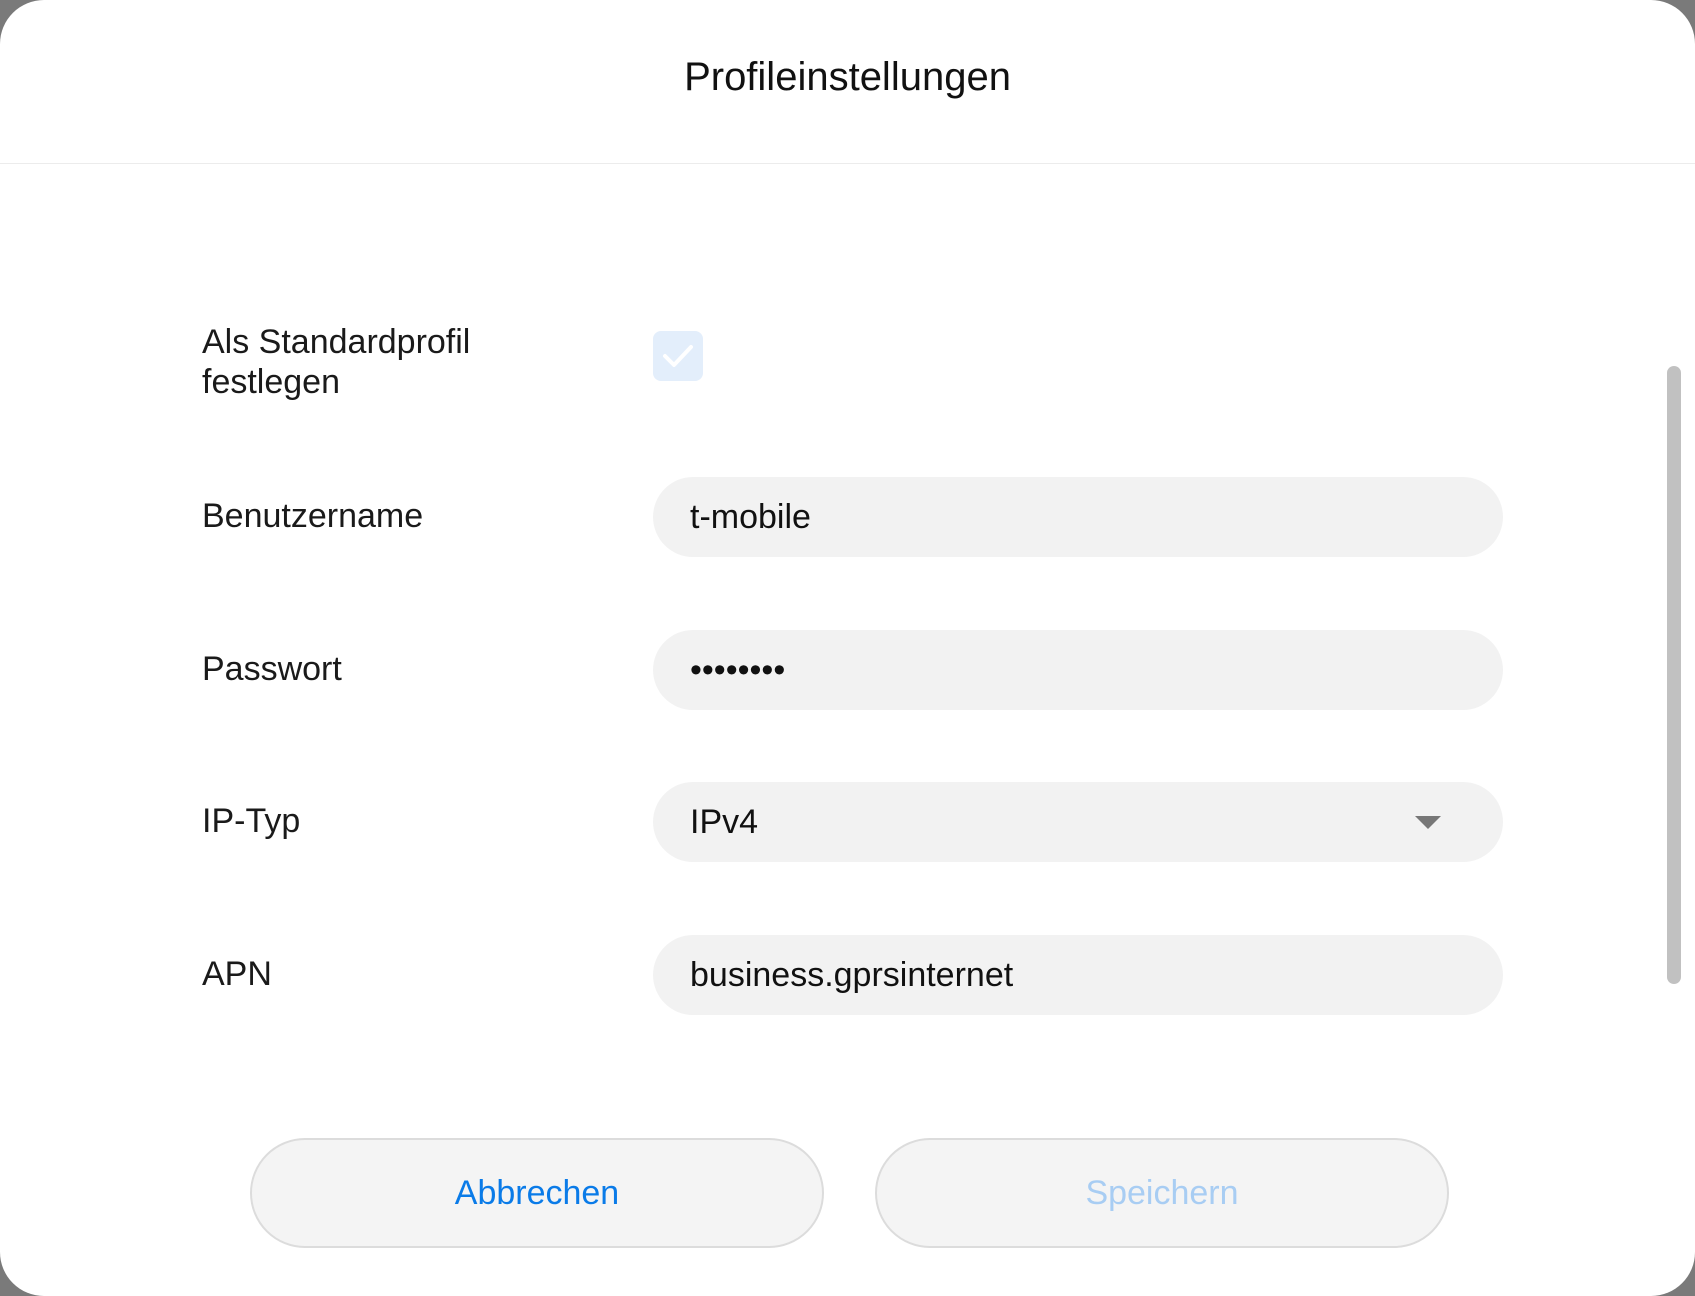  What do you see at coordinates (1078, 670) in the screenshot?
I see `password-input: ••••••••` at bounding box center [1078, 670].